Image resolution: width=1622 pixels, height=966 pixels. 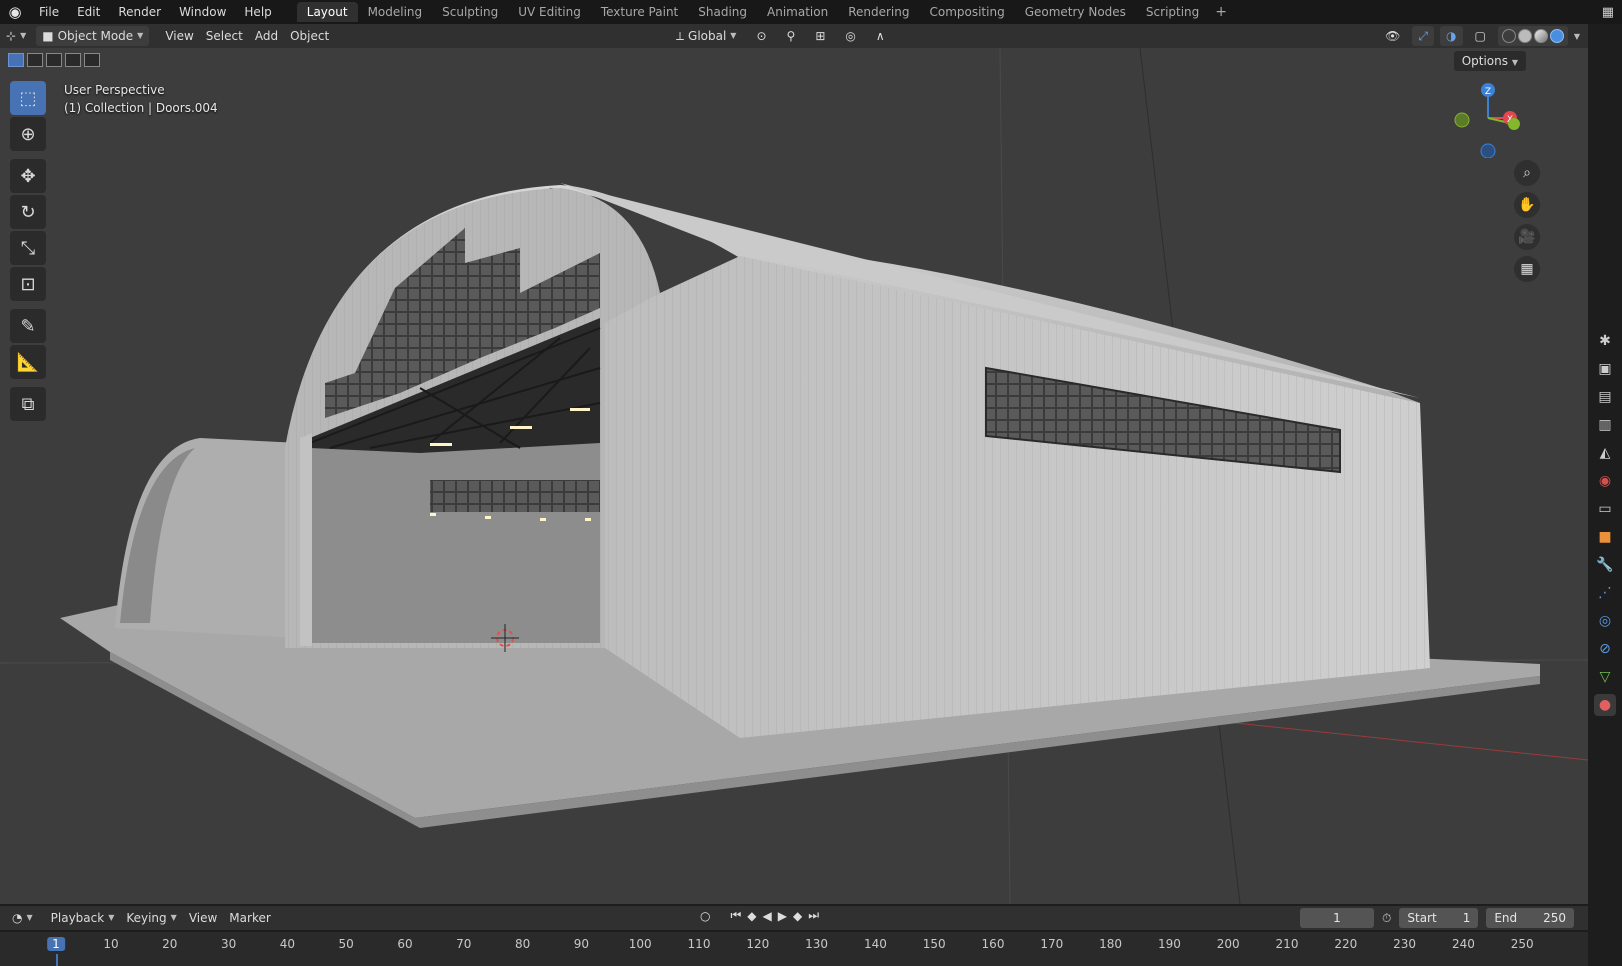 I want to click on transform-icon: ⊡, so click(x=28, y=284).